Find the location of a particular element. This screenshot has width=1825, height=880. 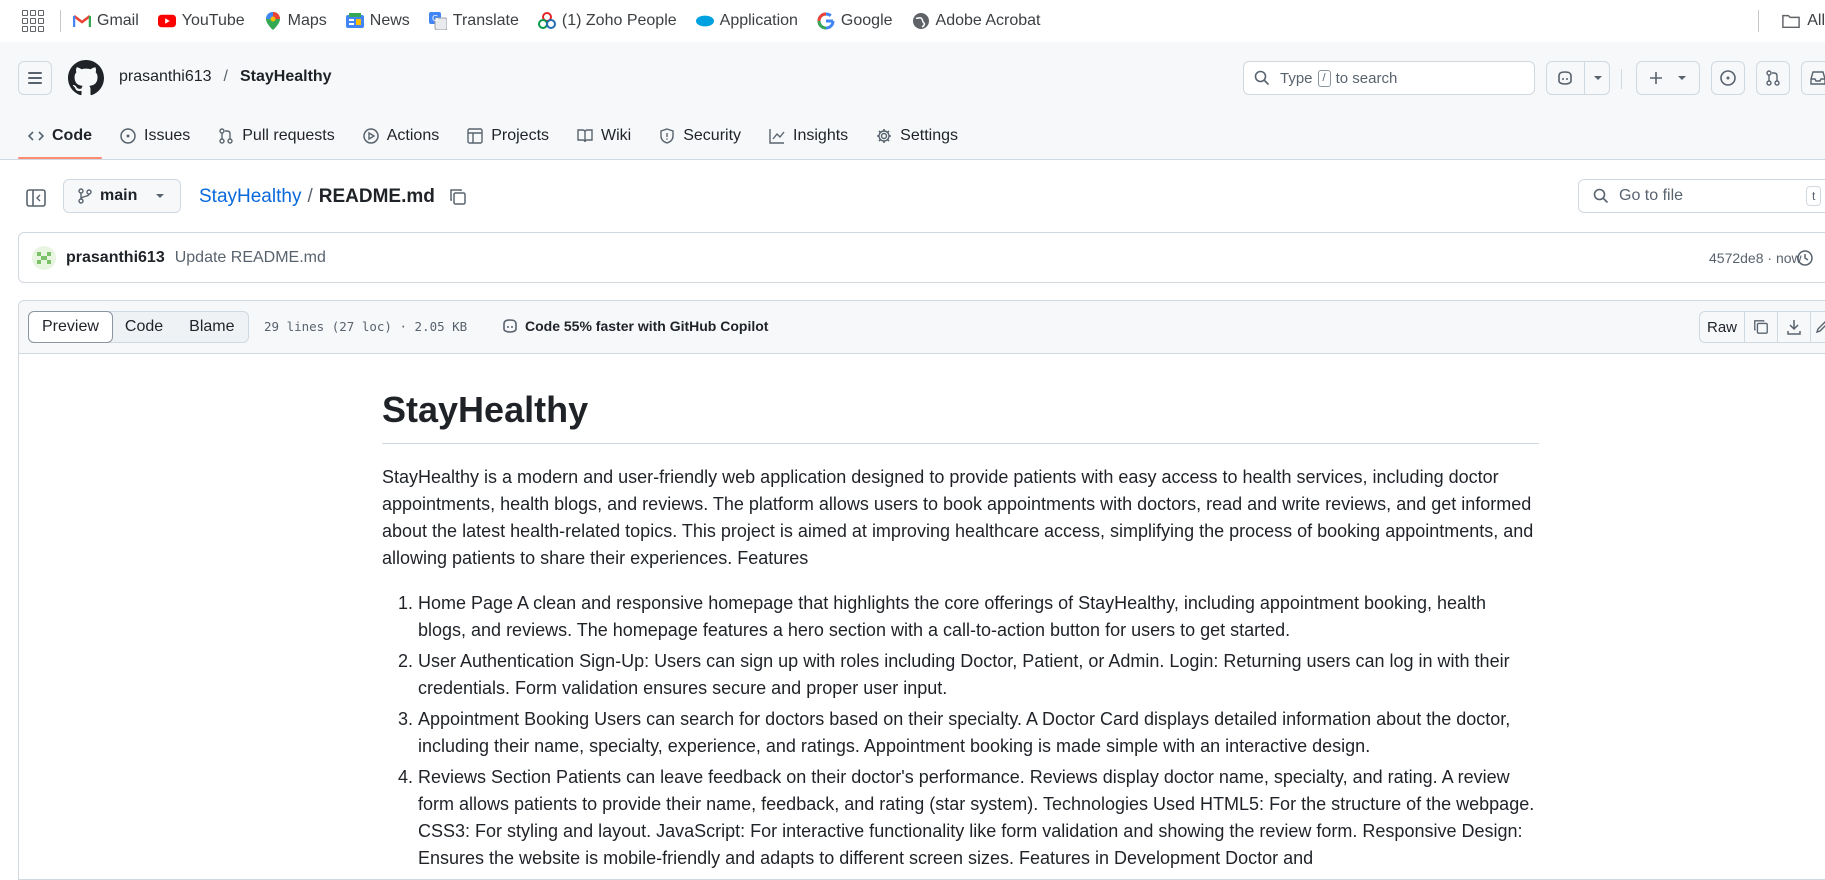

tab-label: Code is located at coordinates (72, 135).